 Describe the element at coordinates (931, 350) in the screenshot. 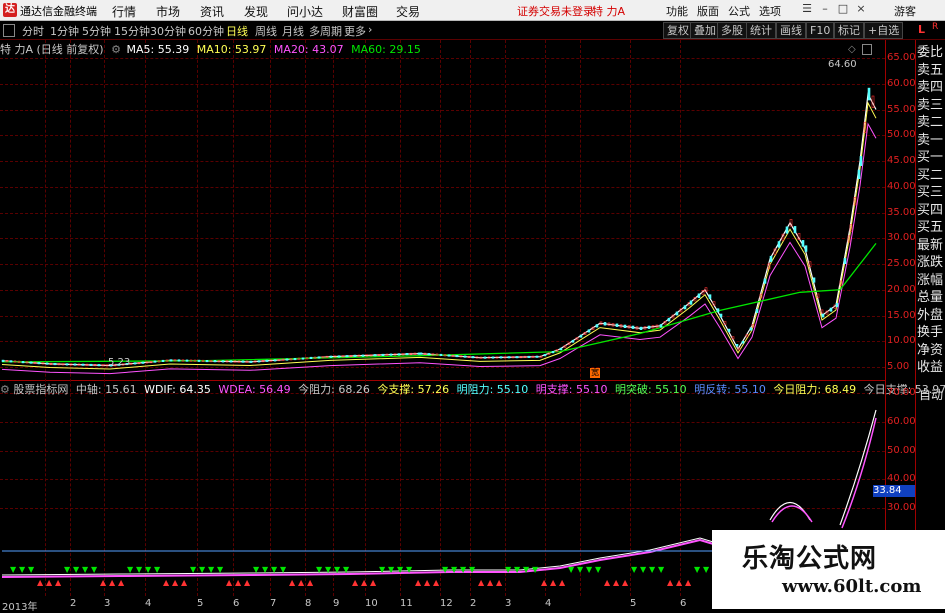

I see `side-item: 净资` at that location.